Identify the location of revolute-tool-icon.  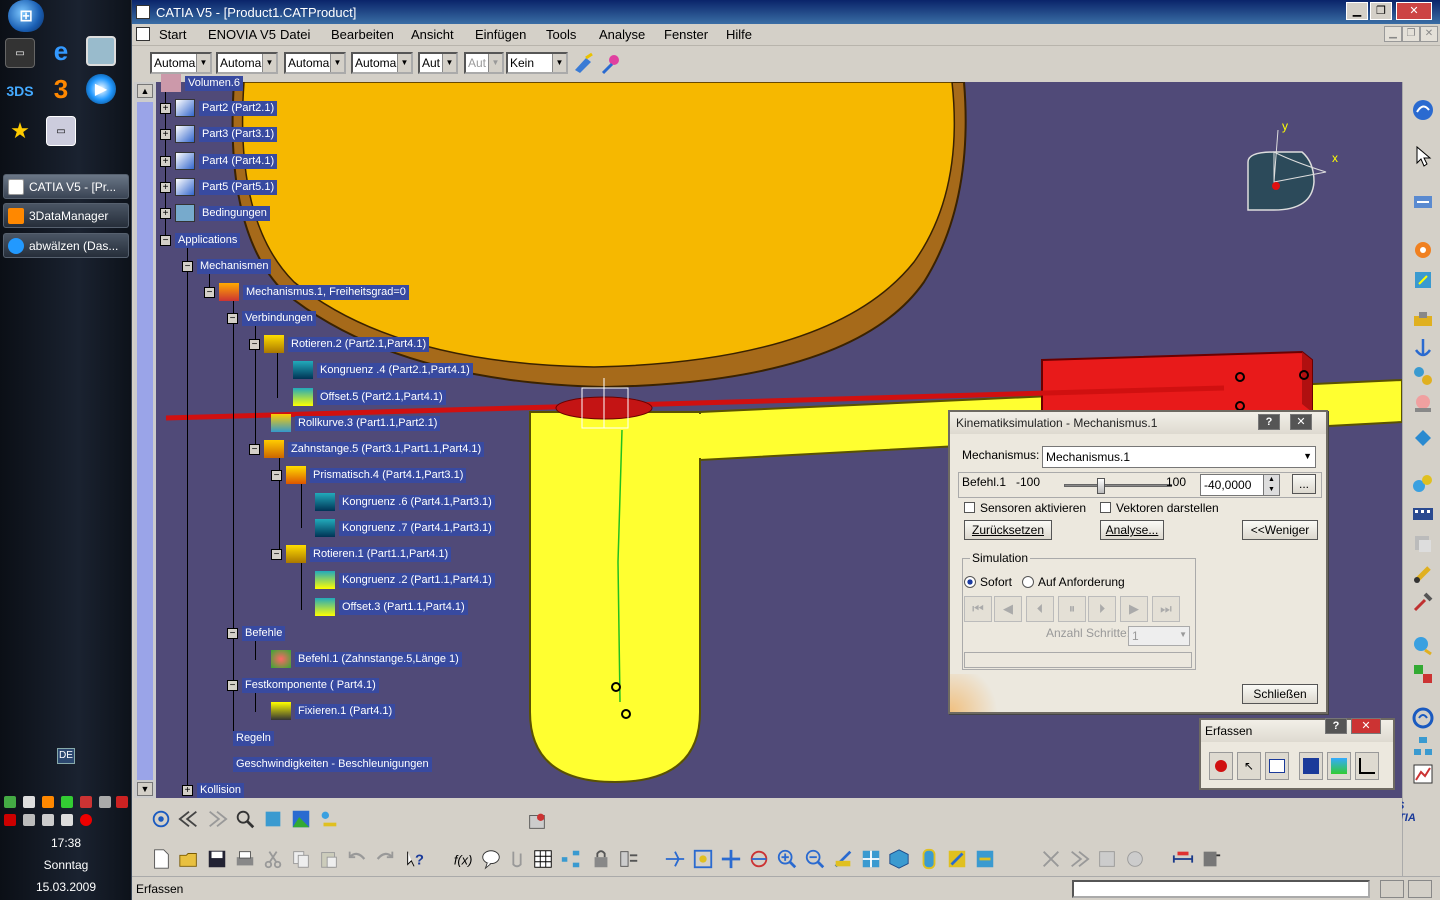
(1423, 250).